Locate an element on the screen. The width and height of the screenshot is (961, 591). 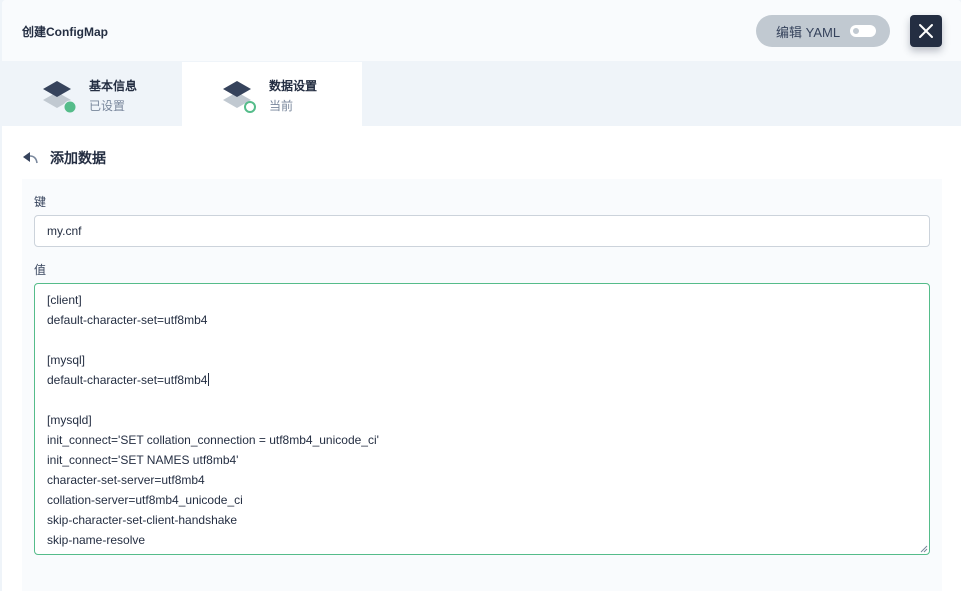
code-line: skip-name-resolve is located at coordinates (96, 540).